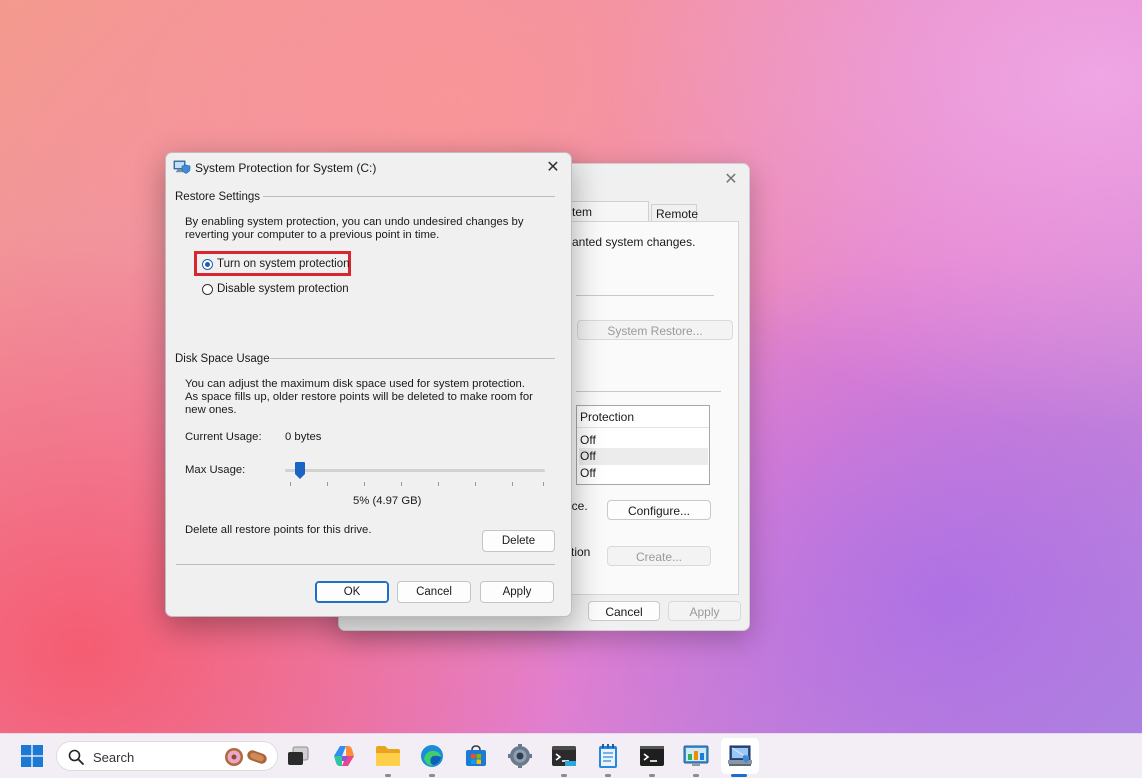 This screenshot has height=778, width=1142. I want to click on task-view-icon, so click(298, 756).